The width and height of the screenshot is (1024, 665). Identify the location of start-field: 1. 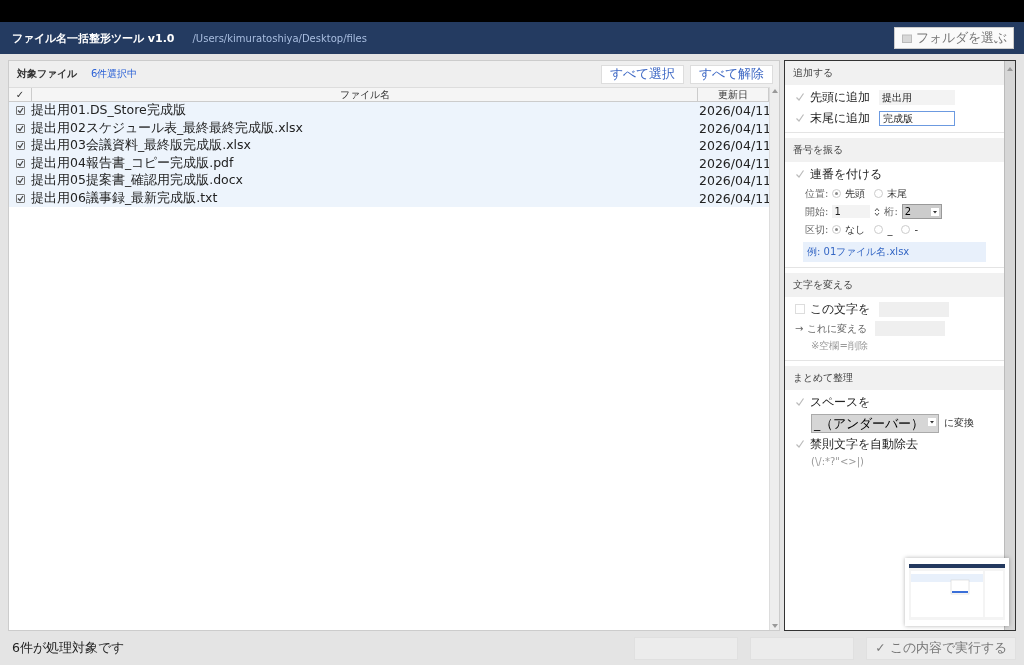
(851, 211).